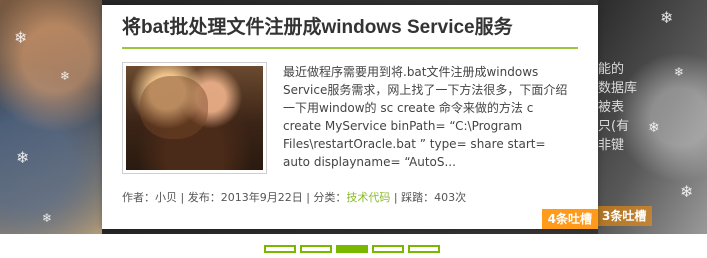 Image resolution: width=707 pixels, height=258 pixels. What do you see at coordinates (450, 197) in the screenshot?
I see `view-count: 403次` at bounding box center [450, 197].